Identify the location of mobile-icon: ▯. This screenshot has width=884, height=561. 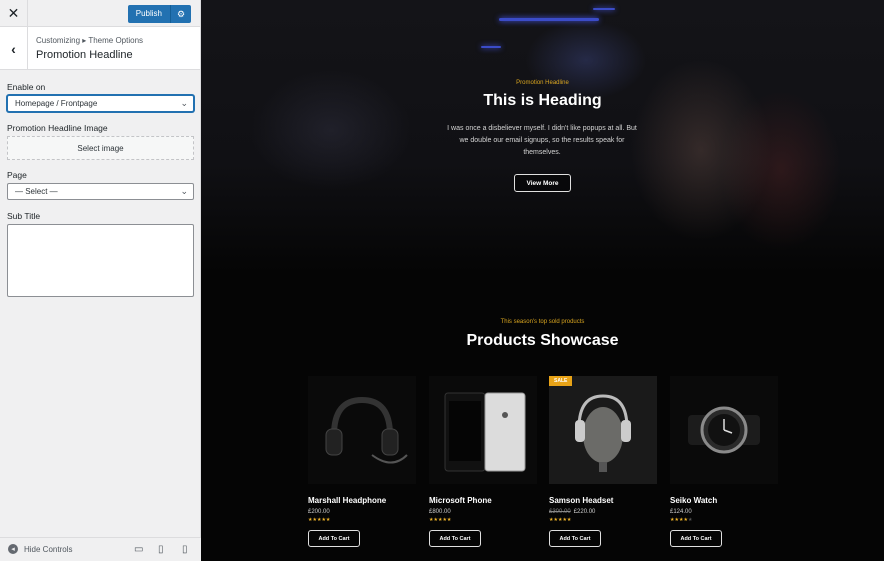
(185, 549).